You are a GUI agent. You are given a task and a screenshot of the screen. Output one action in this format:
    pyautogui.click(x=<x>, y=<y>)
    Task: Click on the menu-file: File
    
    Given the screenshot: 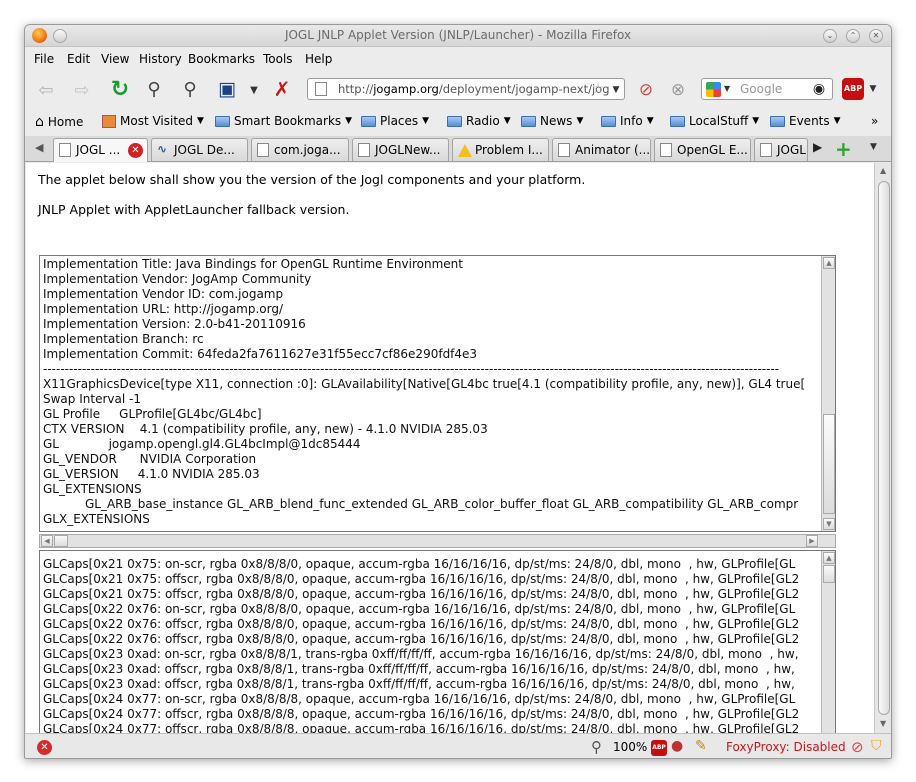 What is the action you would take?
    pyautogui.click(x=44, y=59)
    